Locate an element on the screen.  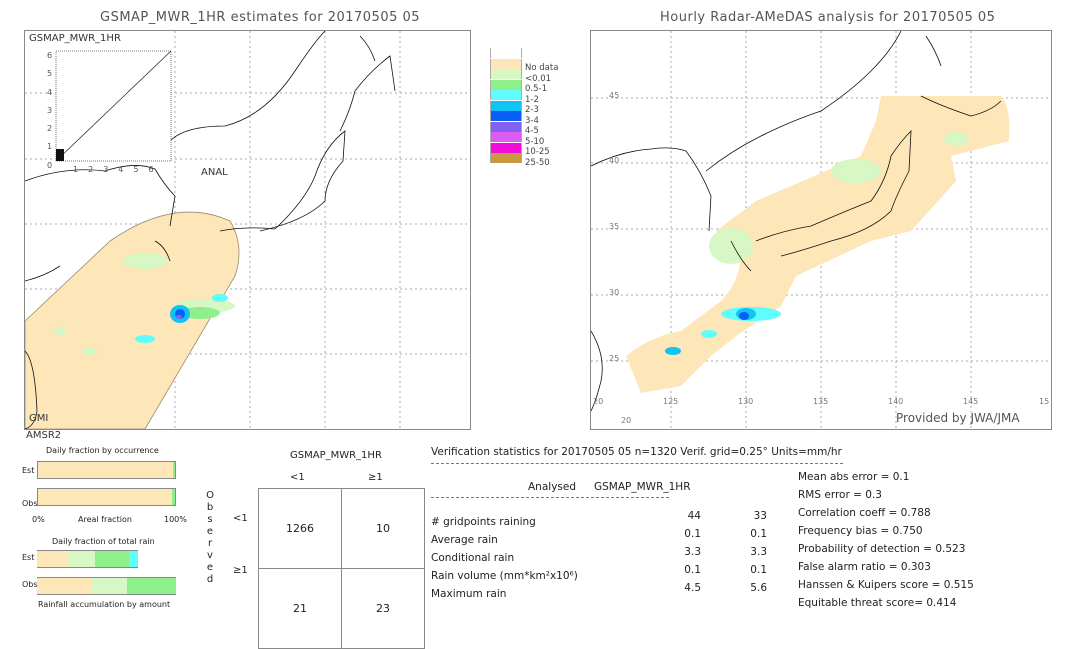
scatter-ylabel: GSMAP_MWR_1HR is located at coordinates (75, 38).